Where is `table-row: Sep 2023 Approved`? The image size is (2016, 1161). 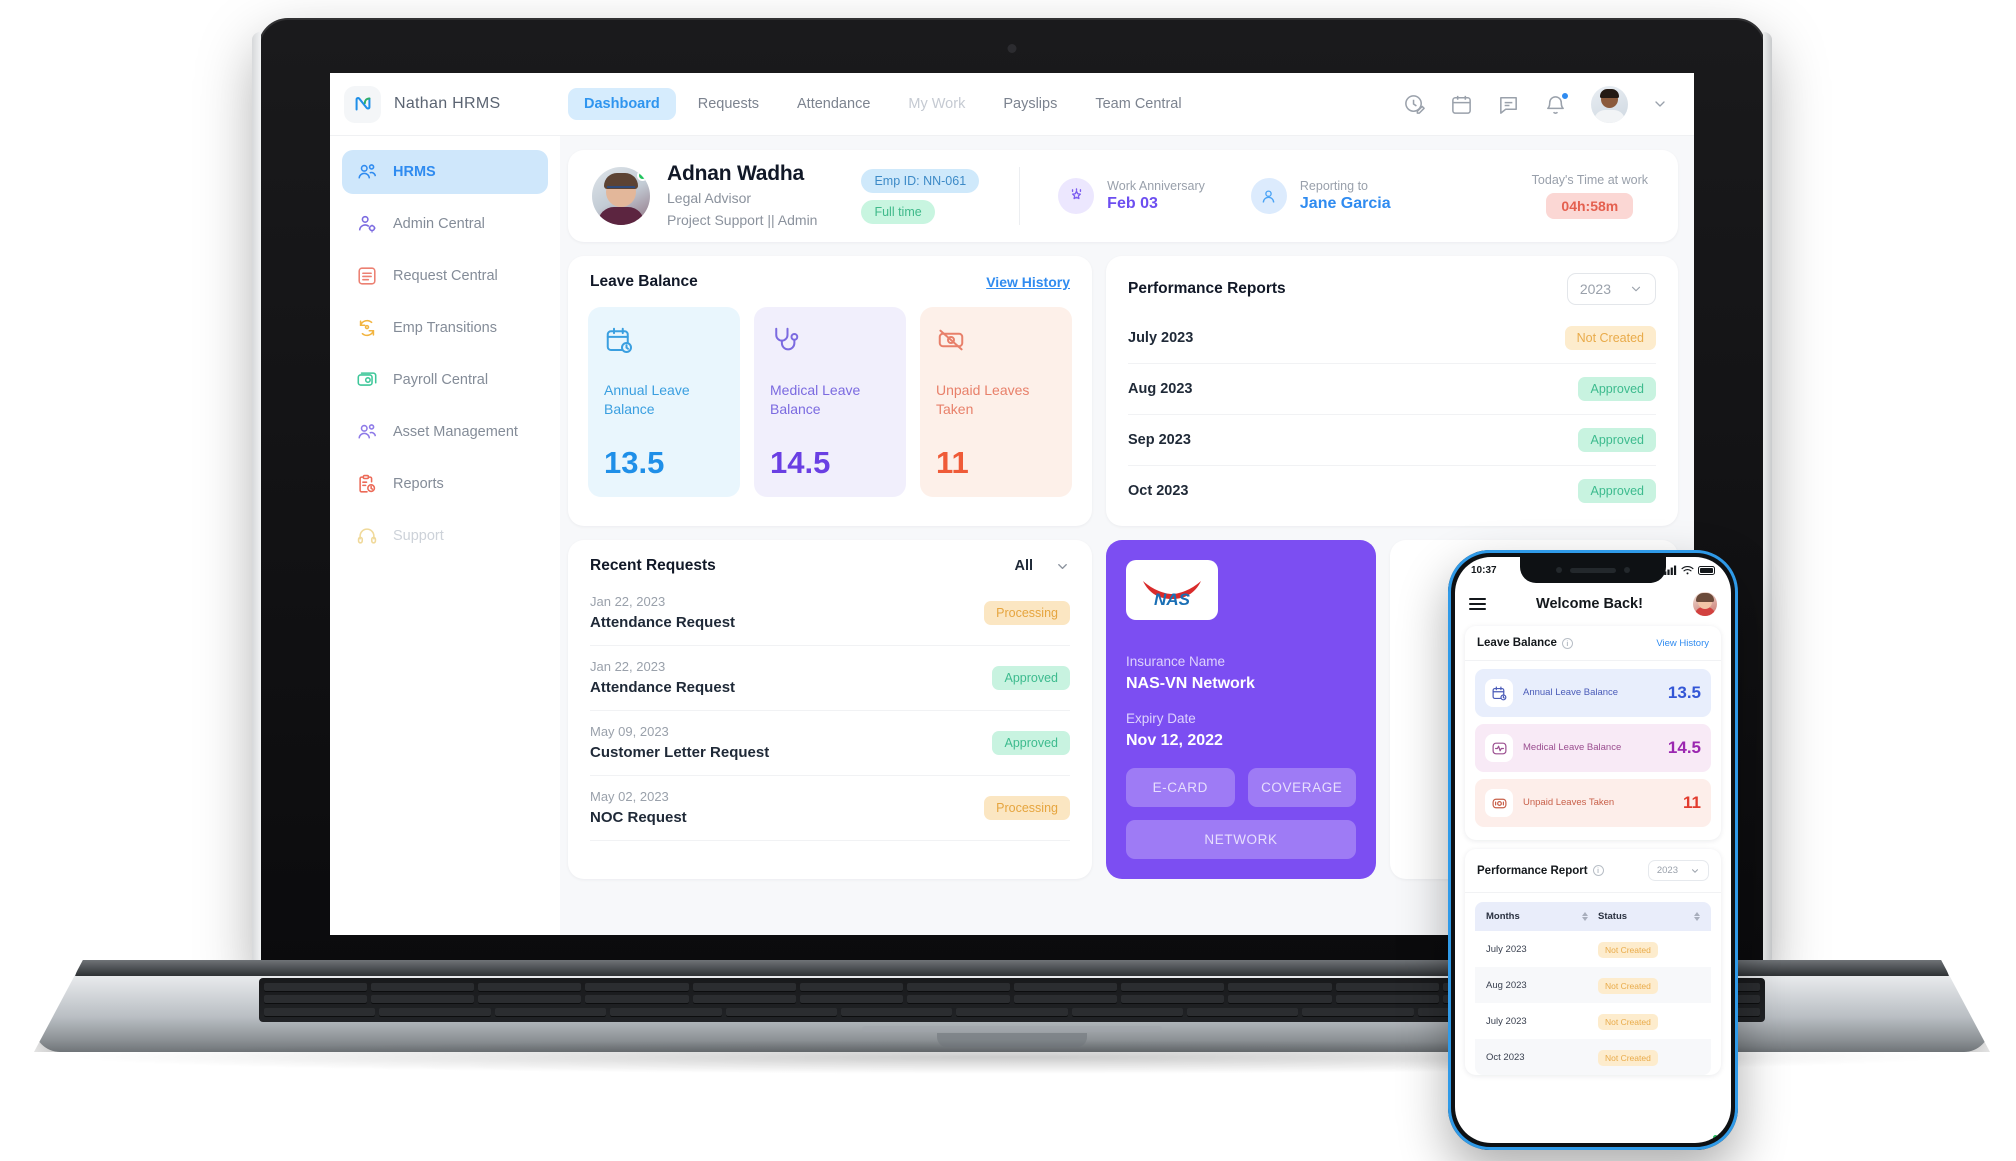 table-row: Sep 2023 Approved is located at coordinates (1392, 440).